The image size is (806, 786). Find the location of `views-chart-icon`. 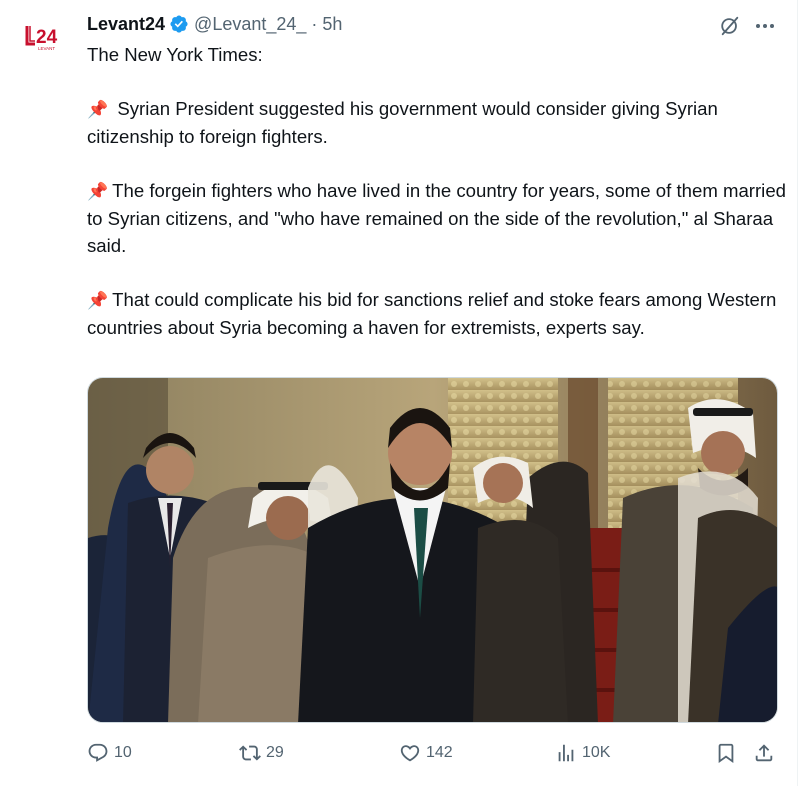

views-chart-icon is located at coordinates (566, 753).